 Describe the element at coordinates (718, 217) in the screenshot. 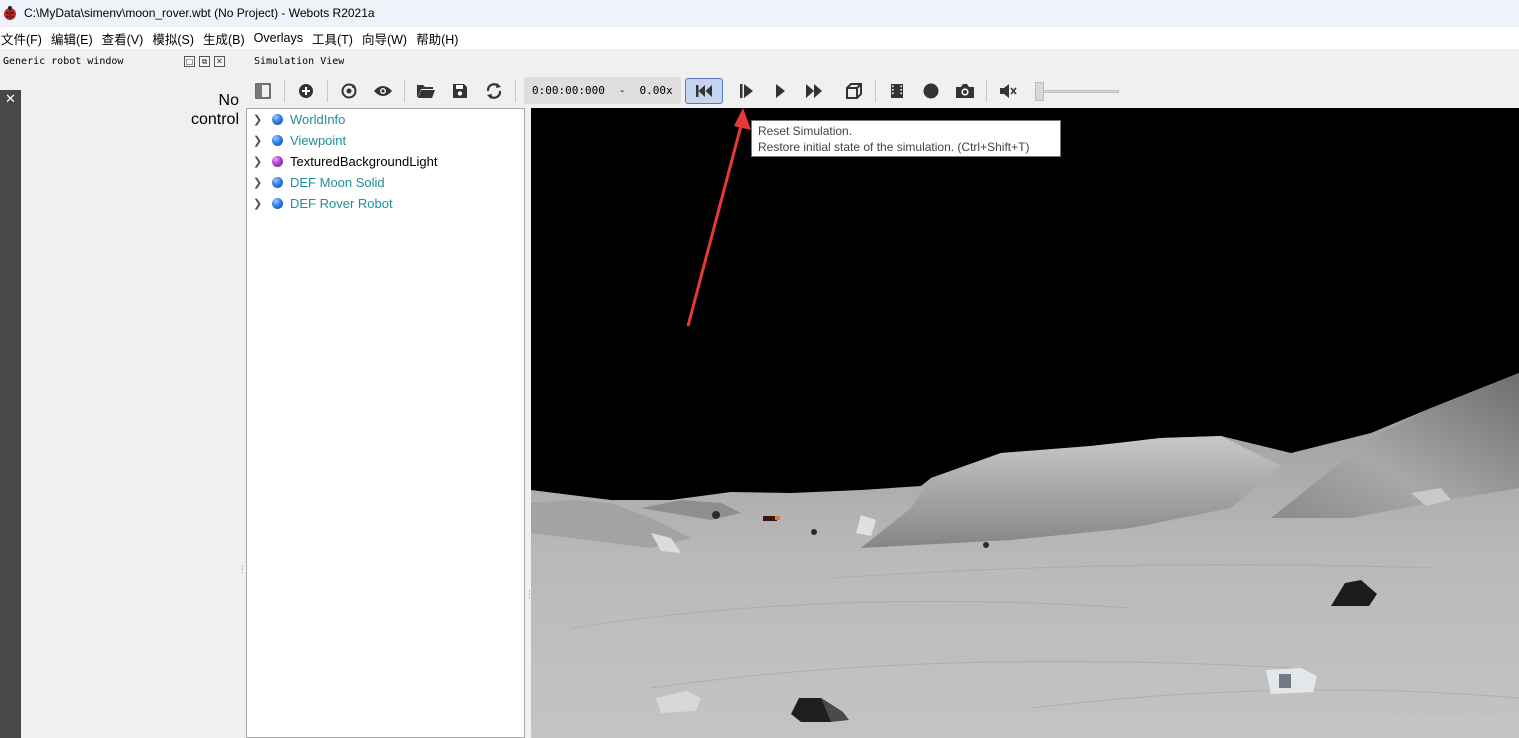

I see `annotation-arrow-icon` at that location.